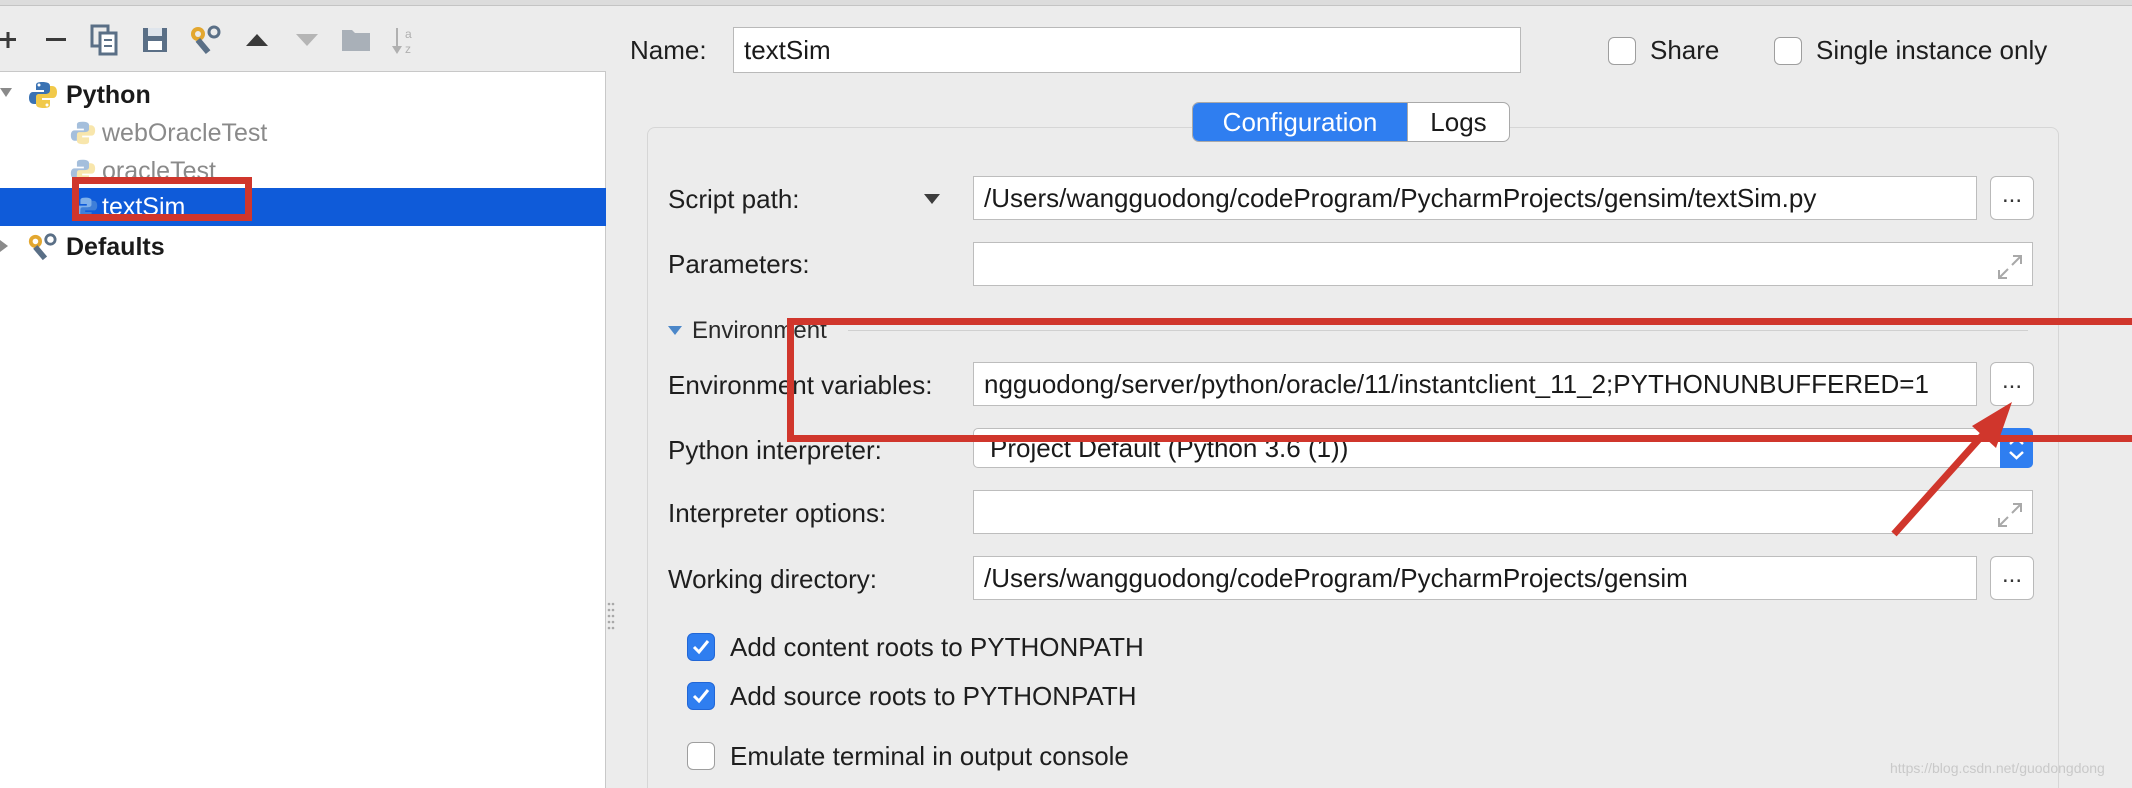 Image resolution: width=2132 pixels, height=788 pixels. I want to click on add-source-roots-label: Add source roots to PYTHONPATH, so click(933, 696).